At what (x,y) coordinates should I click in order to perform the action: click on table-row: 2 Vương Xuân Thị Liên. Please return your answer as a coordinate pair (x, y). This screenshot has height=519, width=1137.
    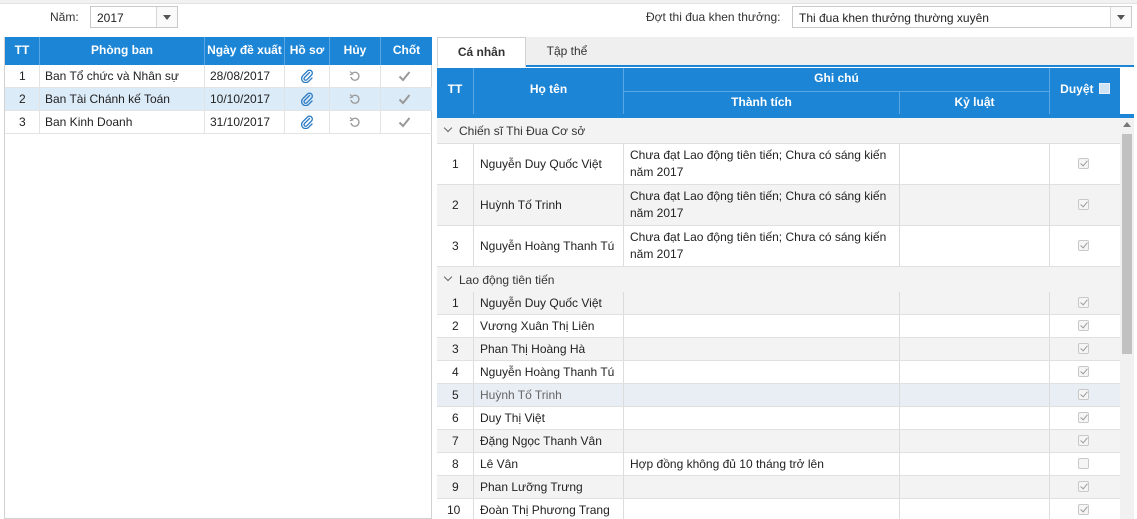
    Looking at the image, I should click on (778, 326).